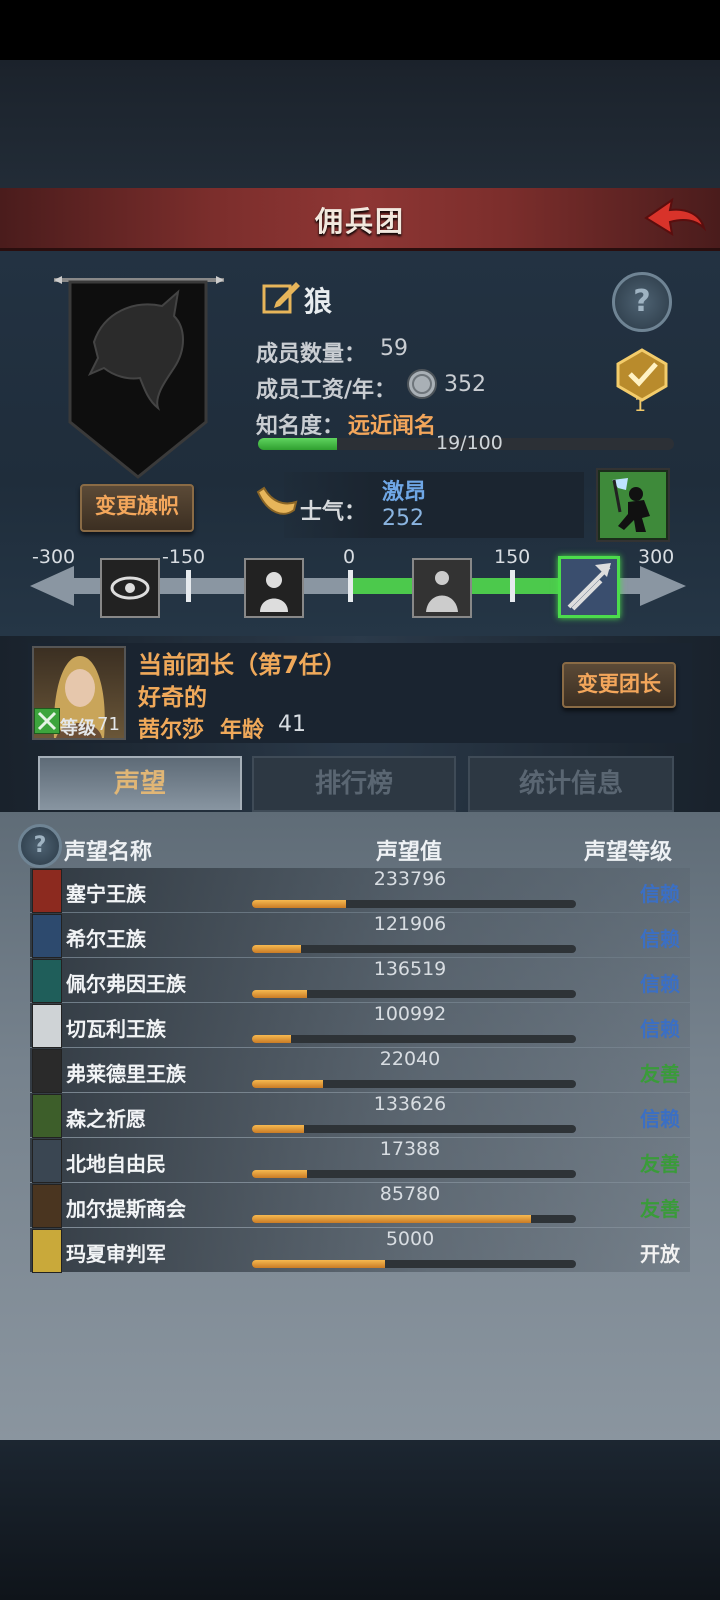 The width and height of the screenshot is (720, 1600). What do you see at coordinates (282, 296) in the screenshot?
I see `edit-name-icon` at bounding box center [282, 296].